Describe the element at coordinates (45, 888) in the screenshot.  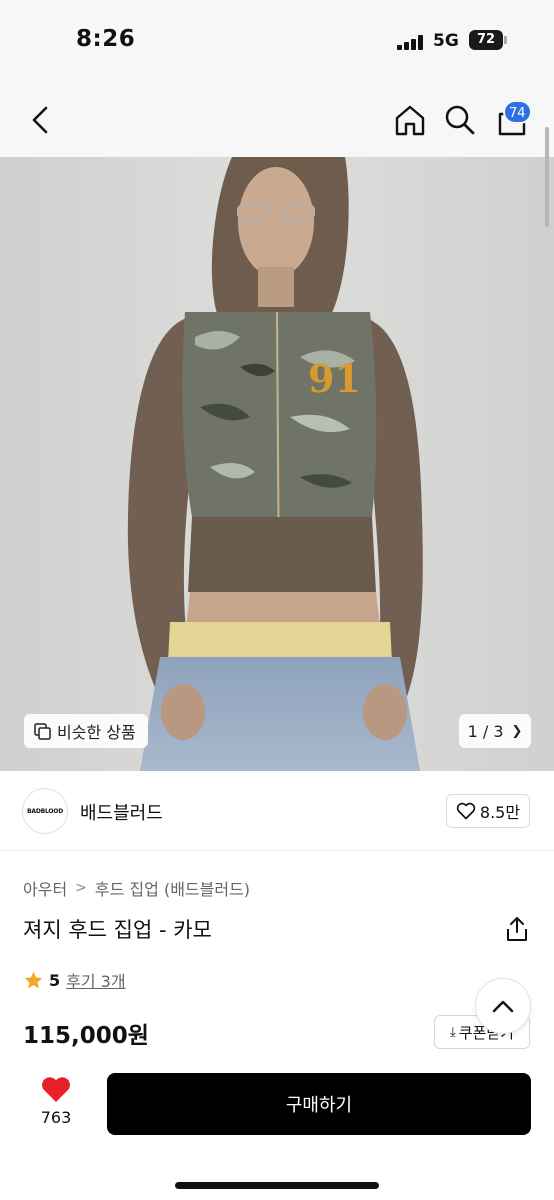
I see `breadcrumb-category: 아우터` at that location.